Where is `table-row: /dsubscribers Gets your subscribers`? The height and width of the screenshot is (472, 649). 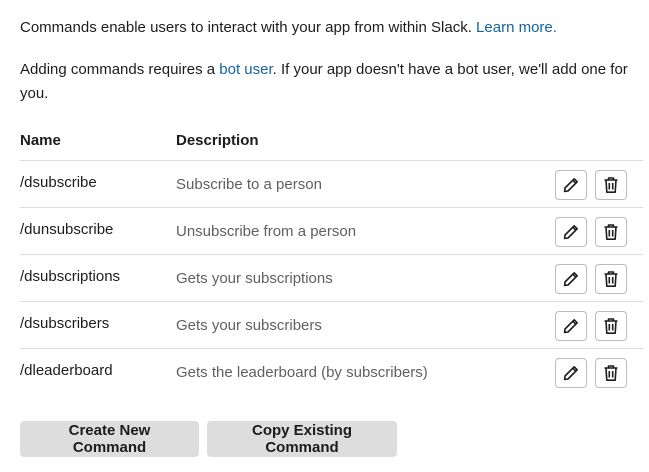 table-row: /dsubscribers Gets your subscribers is located at coordinates (331, 325).